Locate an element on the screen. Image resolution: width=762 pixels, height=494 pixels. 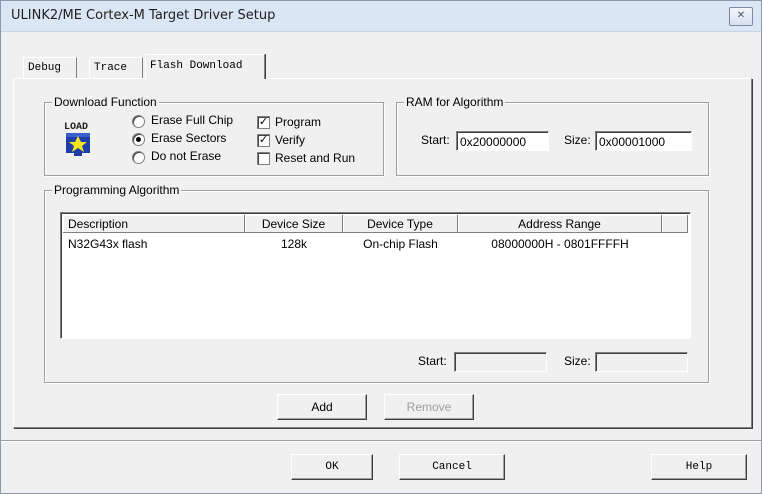
tab-flash-download: Flash Download is located at coordinates (205, 66).